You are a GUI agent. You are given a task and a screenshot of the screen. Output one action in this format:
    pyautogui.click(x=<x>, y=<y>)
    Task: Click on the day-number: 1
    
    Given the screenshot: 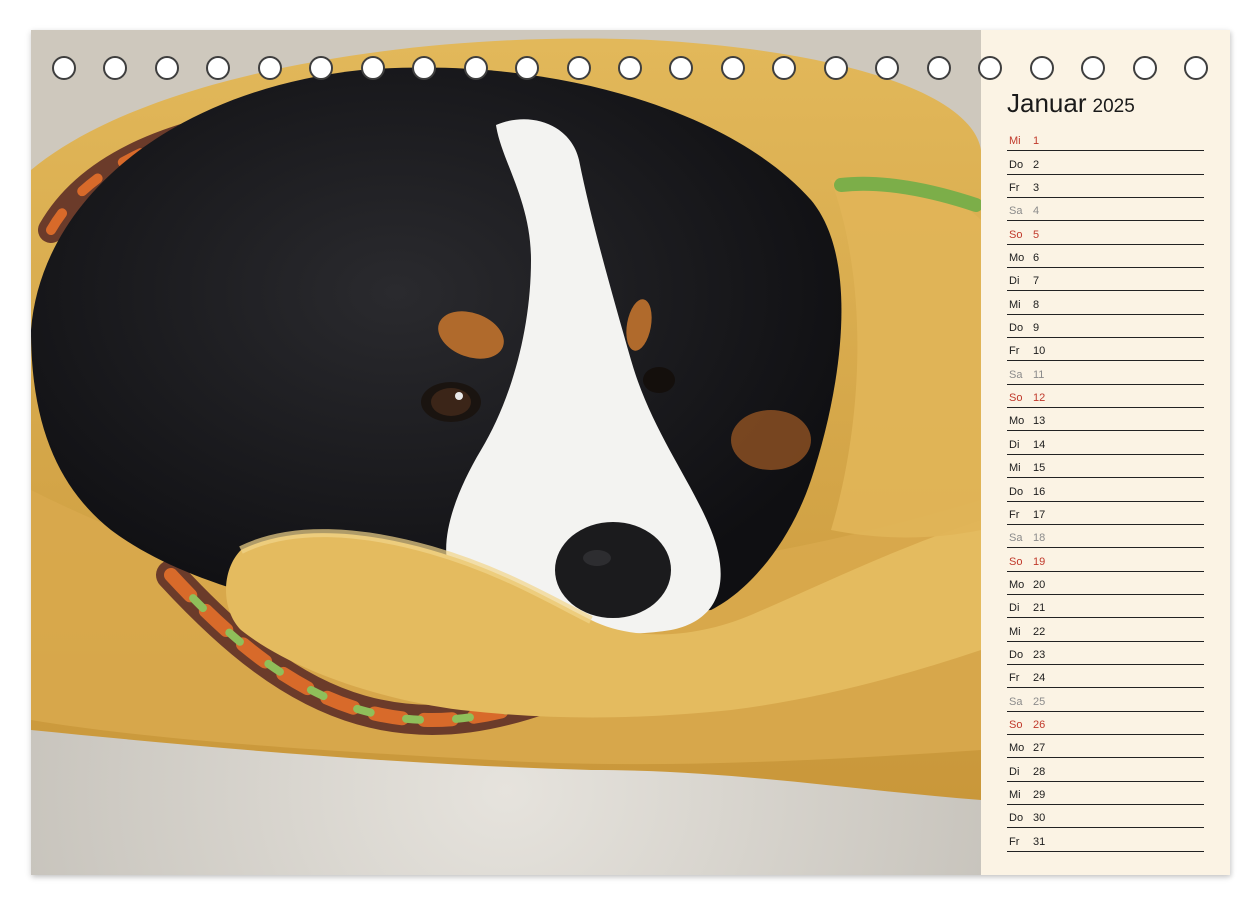 What is the action you would take?
    pyautogui.click(x=1036, y=141)
    